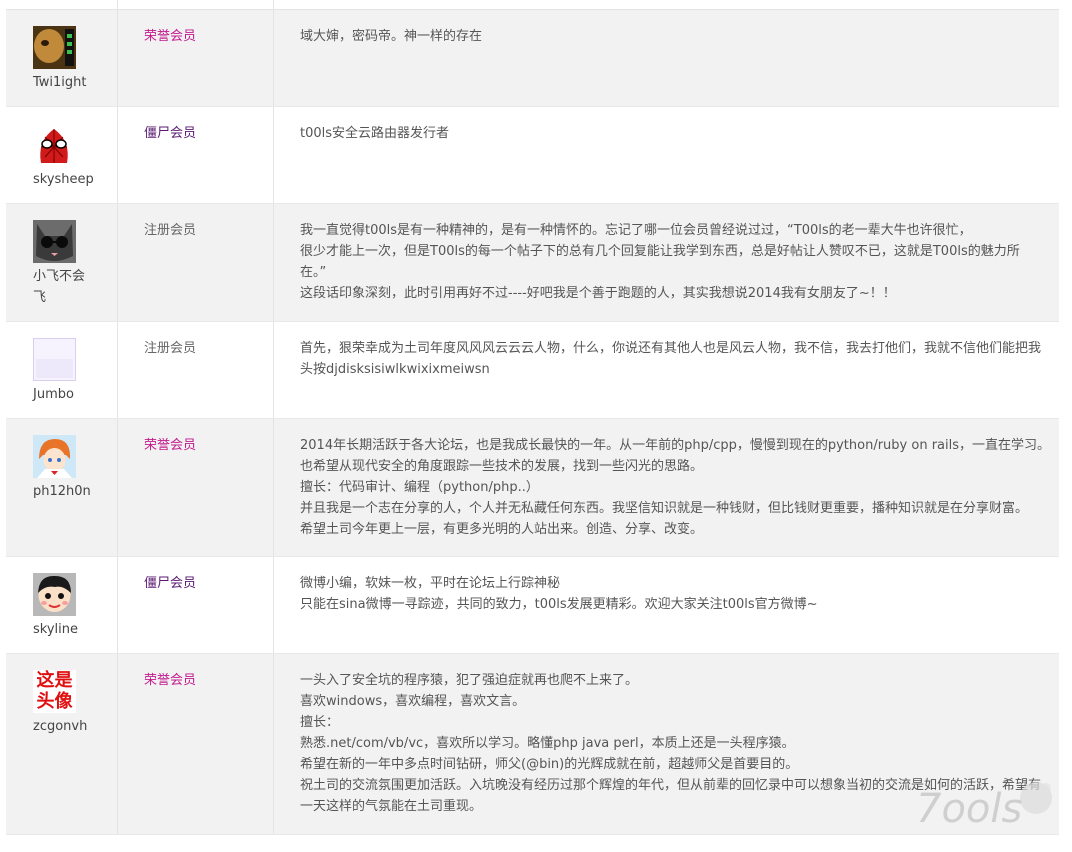  I want to click on t00ls-watermark-logo: 7ools, so click(984, 806).